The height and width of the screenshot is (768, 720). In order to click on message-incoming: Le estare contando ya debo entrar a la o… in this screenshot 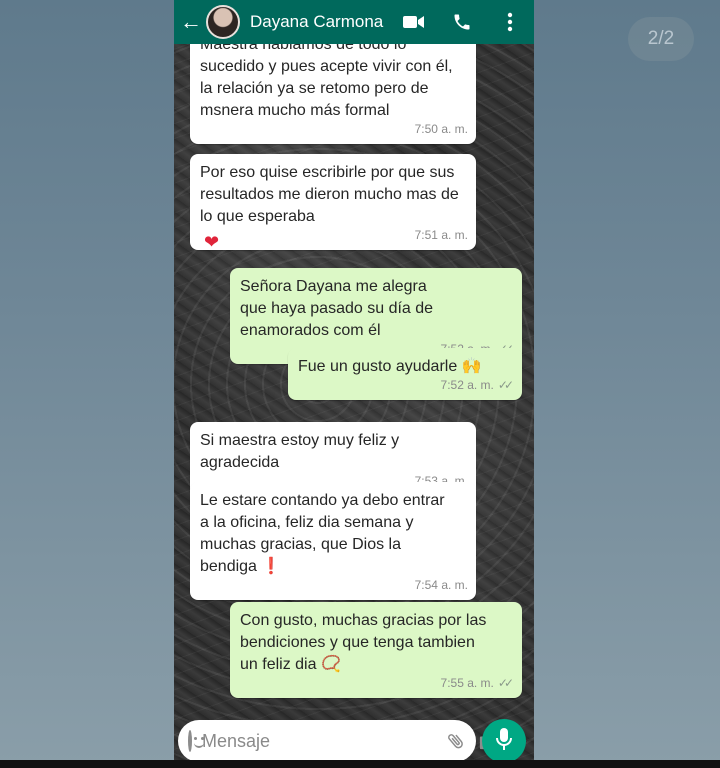, I will do `click(333, 541)`.